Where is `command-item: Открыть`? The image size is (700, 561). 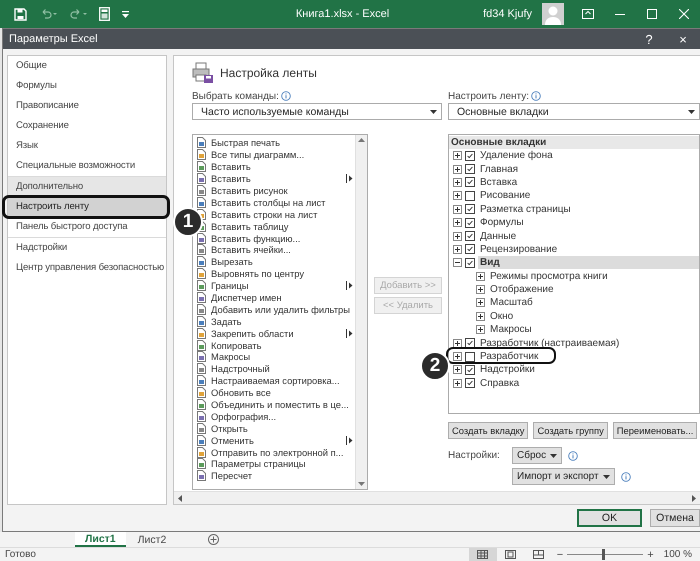
command-item: Открыть is located at coordinates (283, 428).